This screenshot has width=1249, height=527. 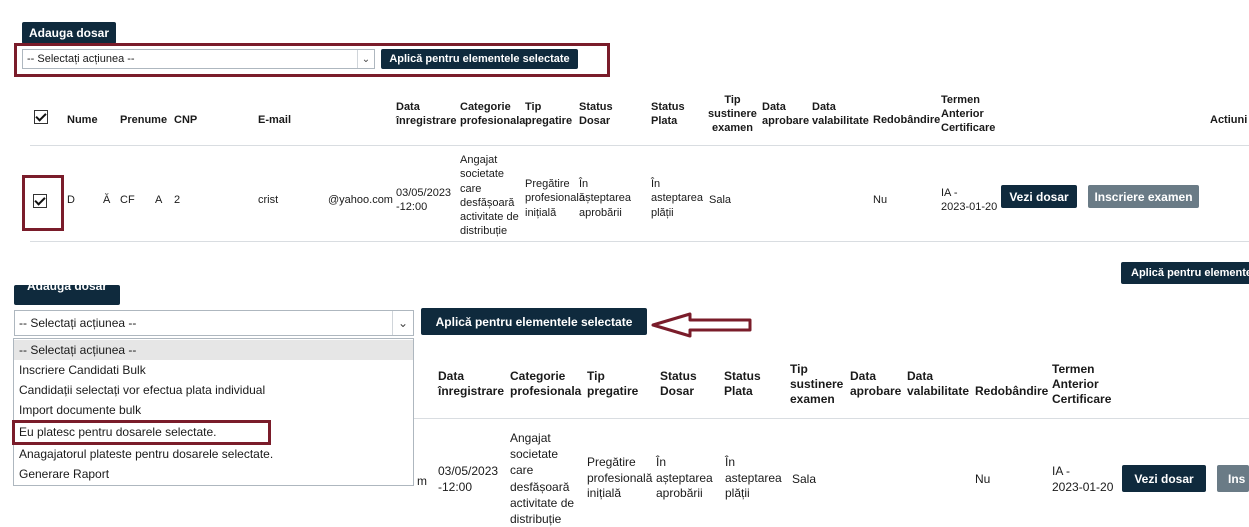 I want to click on exam-register-button: Inscriere examen, so click(x=1143, y=196).